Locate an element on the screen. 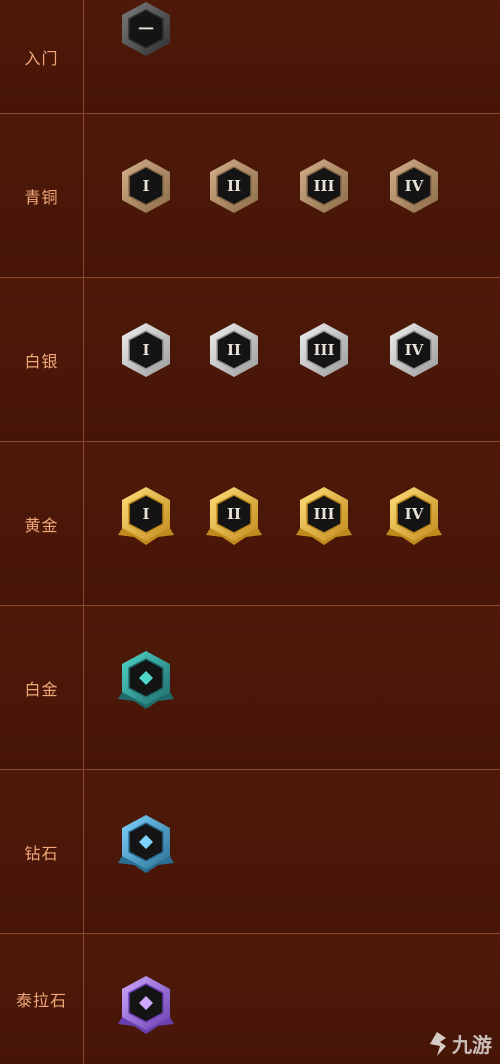 This screenshot has height=1064, width=500. silver-rank-badge-icon: III is located at coordinates (324, 352).